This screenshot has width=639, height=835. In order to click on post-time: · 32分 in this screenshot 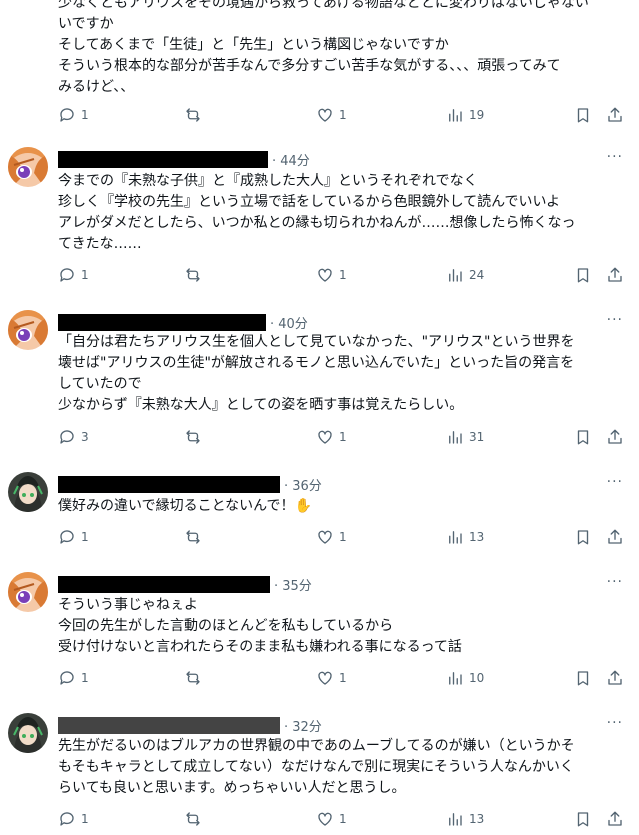, I will do `click(303, 725)`.